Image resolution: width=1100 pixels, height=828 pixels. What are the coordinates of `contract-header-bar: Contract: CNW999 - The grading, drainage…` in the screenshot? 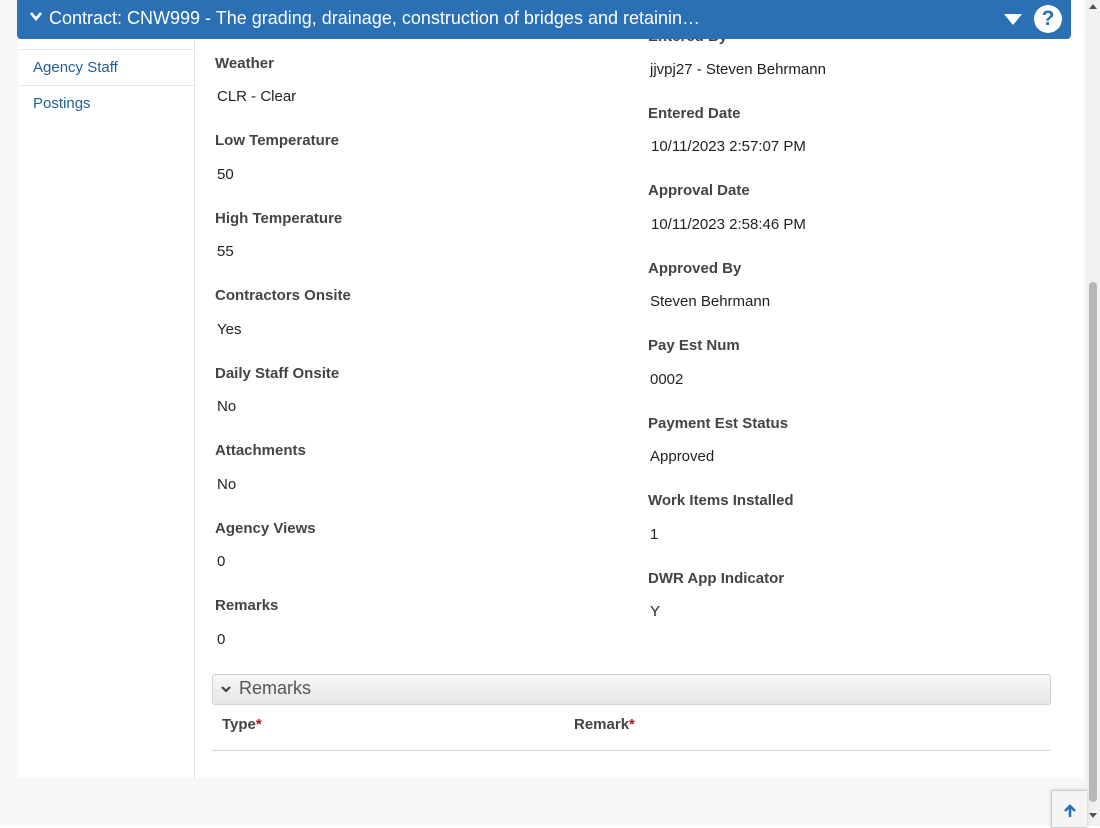 It's located at (544, 19).